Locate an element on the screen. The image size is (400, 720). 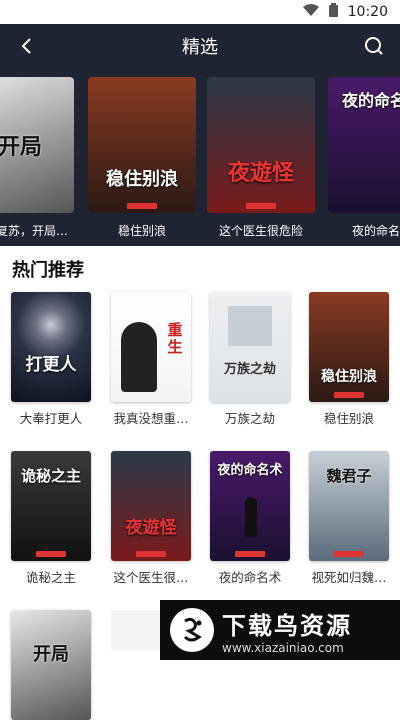
book-item: 打更人 大奉打更人 is located at coordinates (51, 359).